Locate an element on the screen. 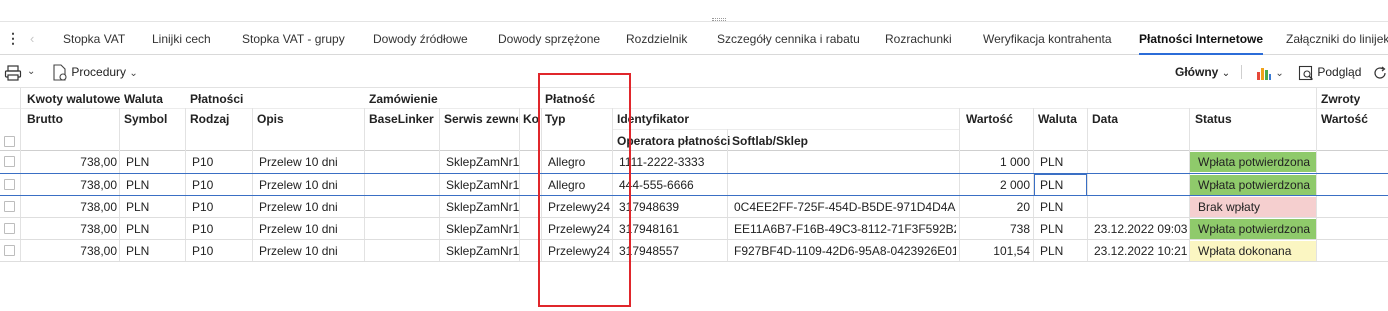  preview-label: Podgląd is located at coordinates (1339, 72).